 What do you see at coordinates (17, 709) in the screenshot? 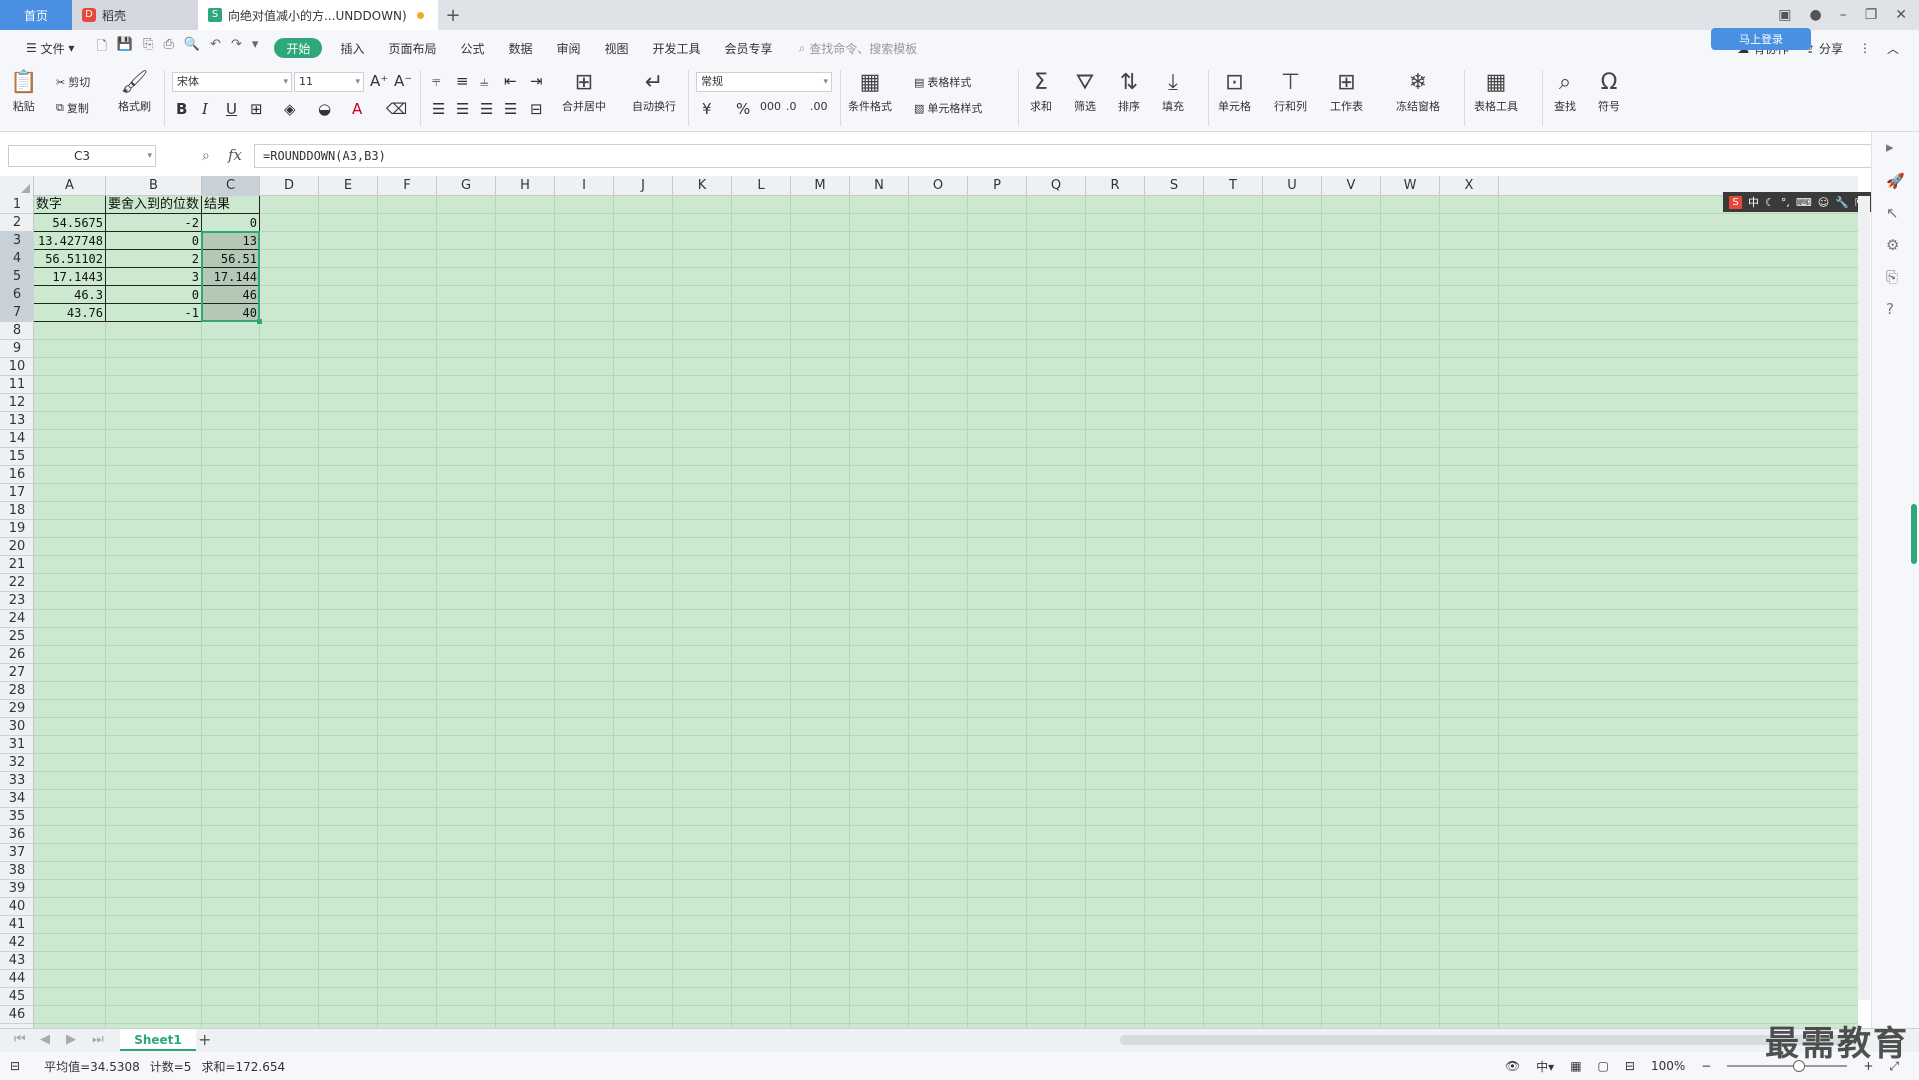
I see `row-header-29: 29` at bounding box center [17, 709].